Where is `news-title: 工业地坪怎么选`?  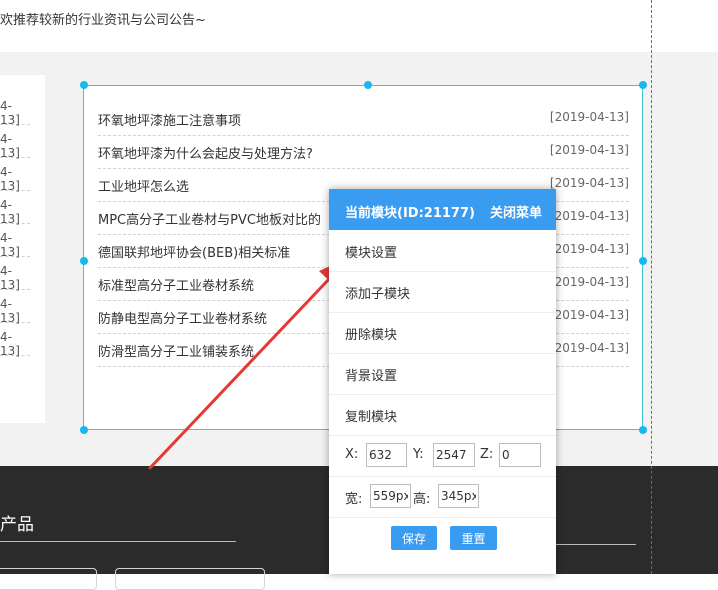
news-title: 工业地坪怎么选 is located at coordinates (143, 185).